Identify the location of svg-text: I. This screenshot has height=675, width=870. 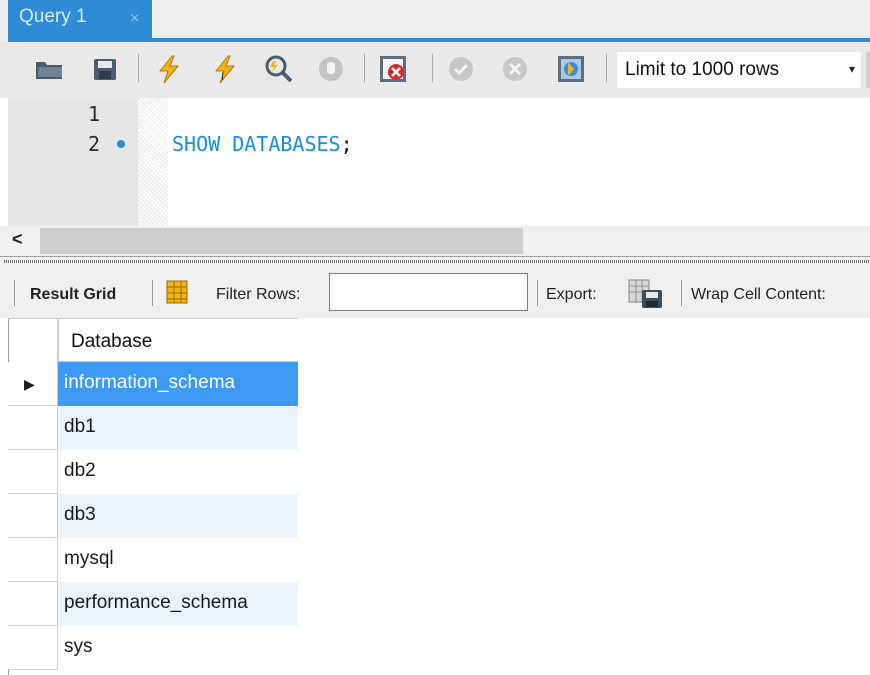
(222, 77).